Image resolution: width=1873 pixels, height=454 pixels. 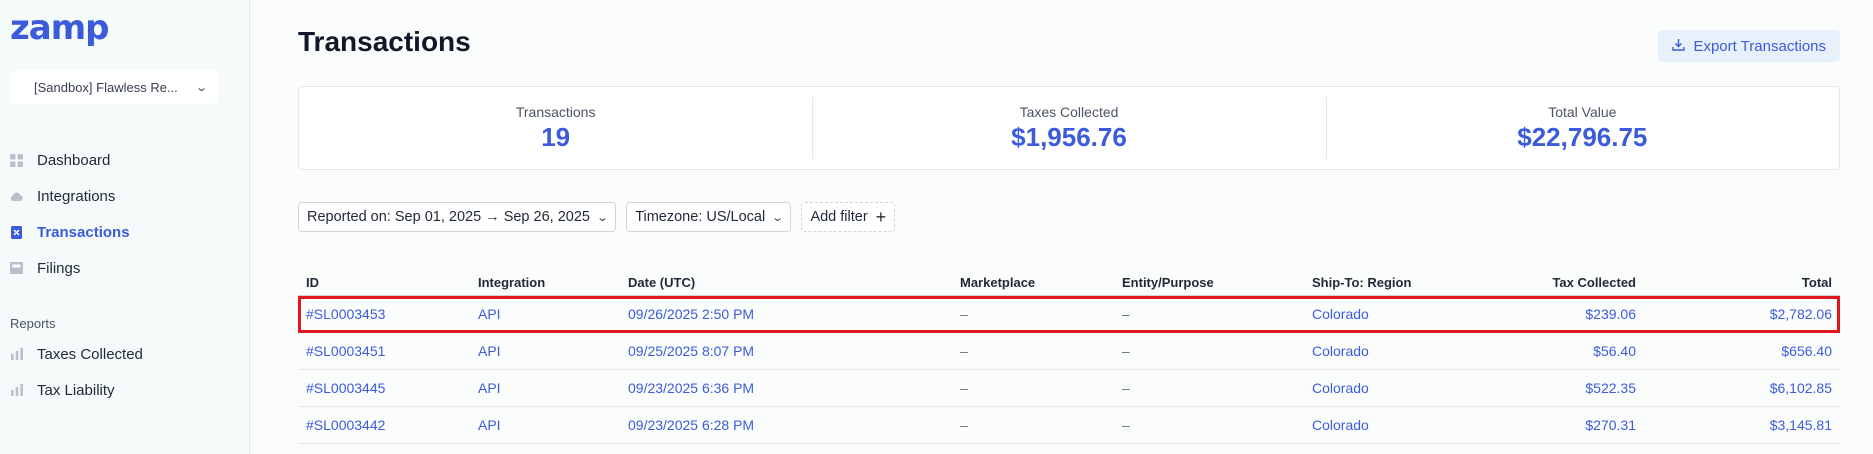 What do you see at coordinates (1759, 46) in the screenshot?
I see `export-label: Export Transactions` at bounding box center [1759, 46].